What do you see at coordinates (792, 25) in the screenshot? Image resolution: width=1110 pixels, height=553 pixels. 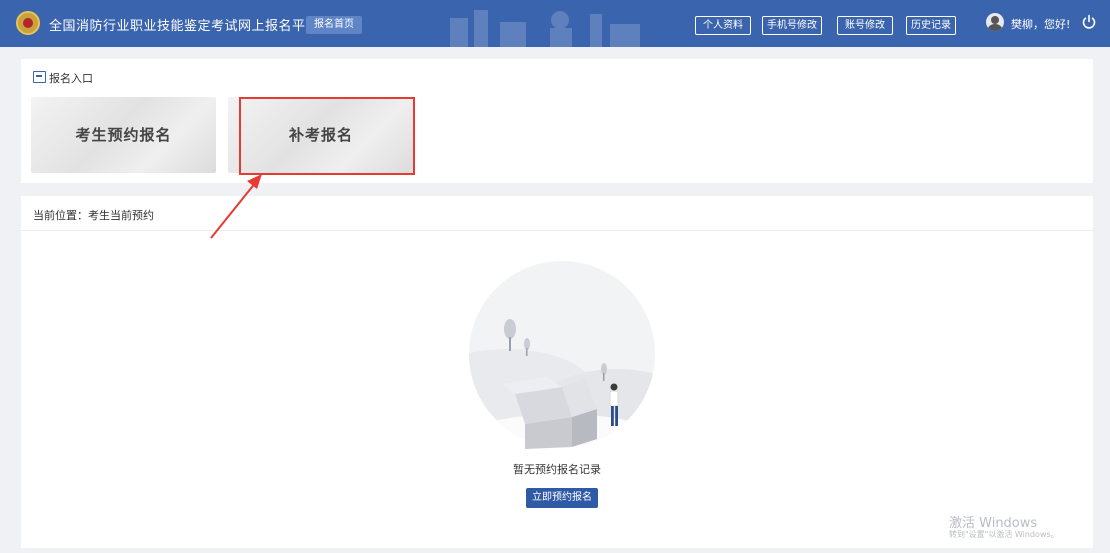 I see `phone-change-button: 手机号修改` at bounding box center [792, 25].